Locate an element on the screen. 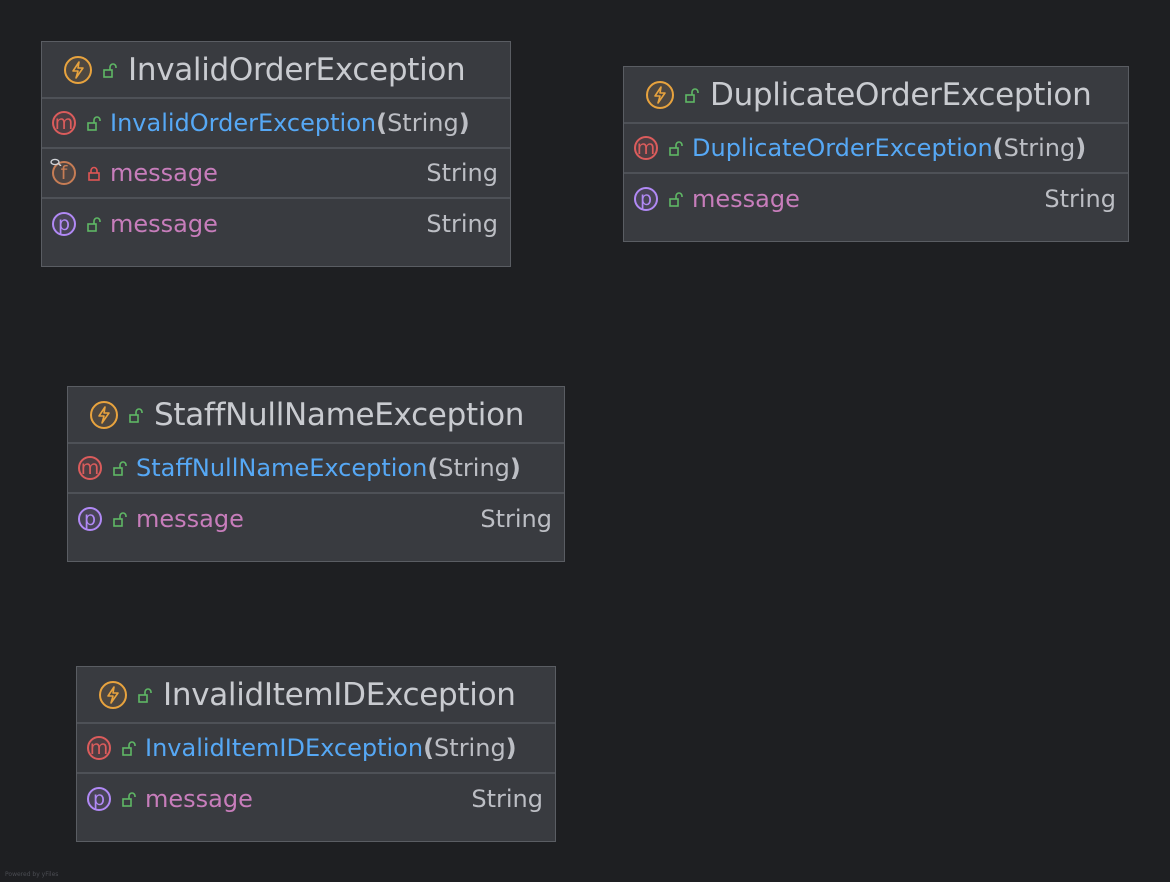  class-header: DuplicateOrderException is located at coordinates (876, 95).